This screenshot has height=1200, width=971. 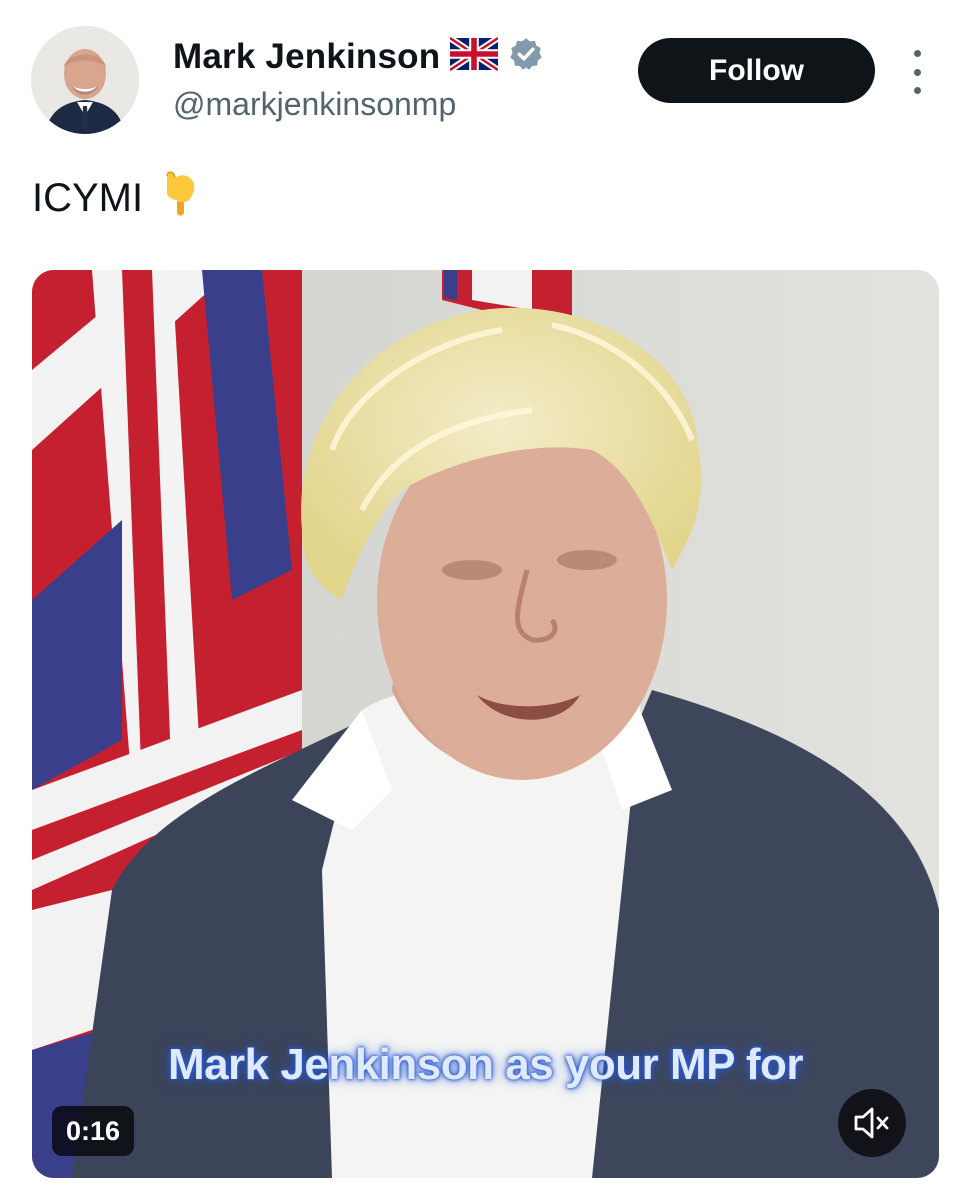 What do you see at coordinates (526, 56) in the screenshot?
I see `verified-badge-icon` at bounding box center [526, 56].